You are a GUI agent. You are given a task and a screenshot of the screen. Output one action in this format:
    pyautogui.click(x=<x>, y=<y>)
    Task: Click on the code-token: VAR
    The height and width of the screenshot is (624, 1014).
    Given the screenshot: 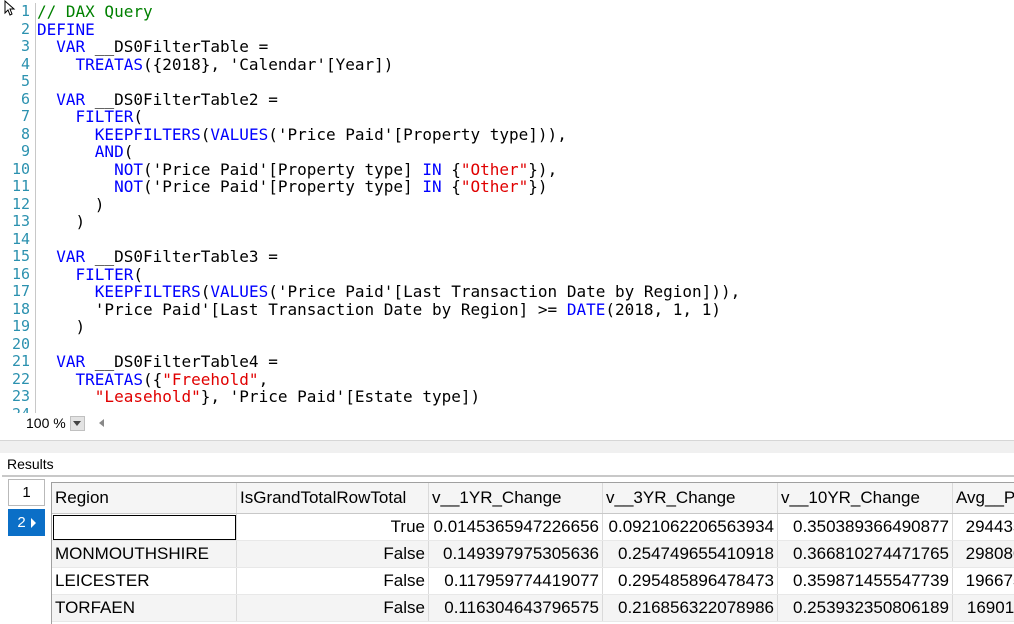 What is the action you would take?
    pyautogui.click(x=70, y=361)
    